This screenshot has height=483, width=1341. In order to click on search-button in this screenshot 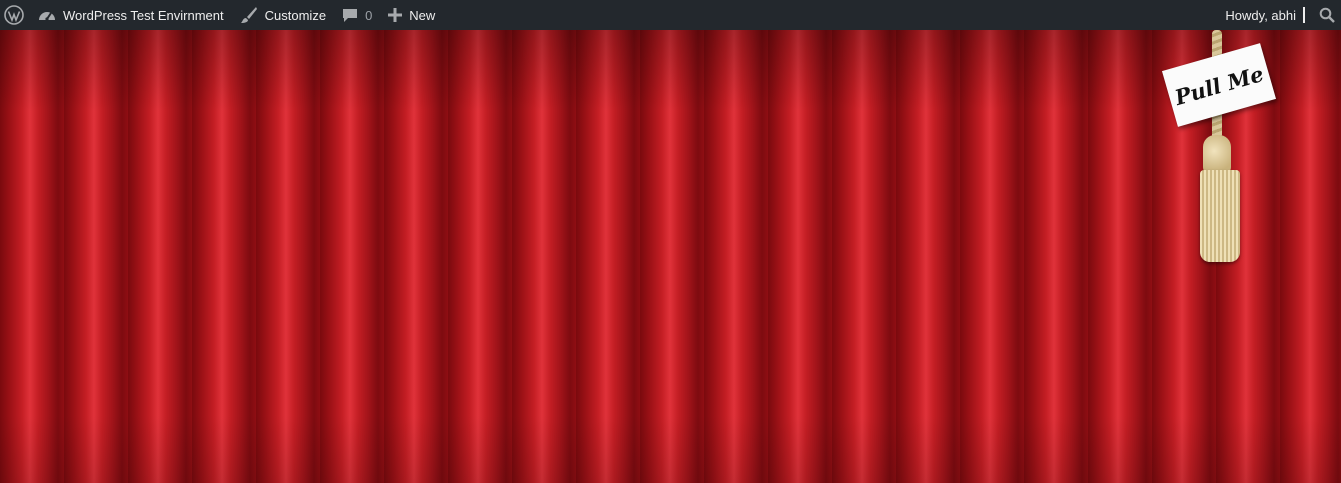, I will do `click(1330, 15)`.